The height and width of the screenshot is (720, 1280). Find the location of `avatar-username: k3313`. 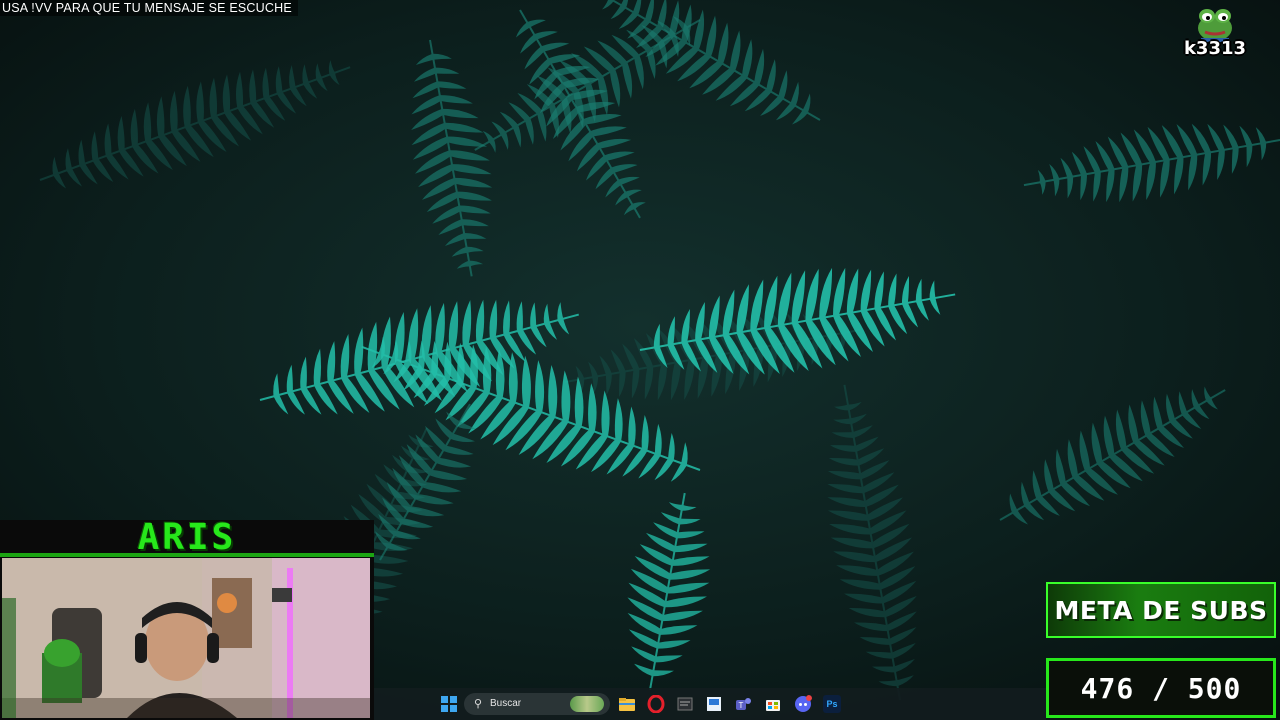

avatar-username: k3313 is located at coordinates (1215, 48).